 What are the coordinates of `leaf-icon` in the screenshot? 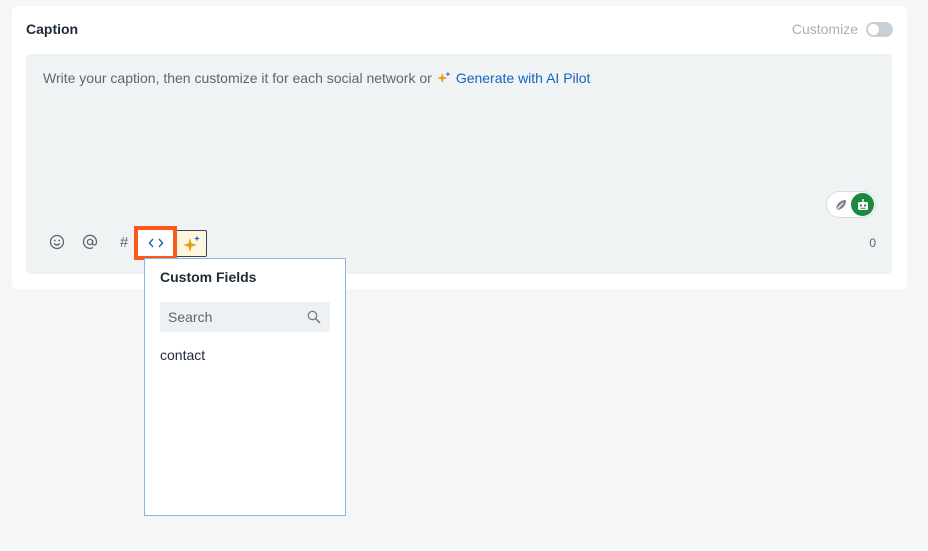 It's located at (840, 204).